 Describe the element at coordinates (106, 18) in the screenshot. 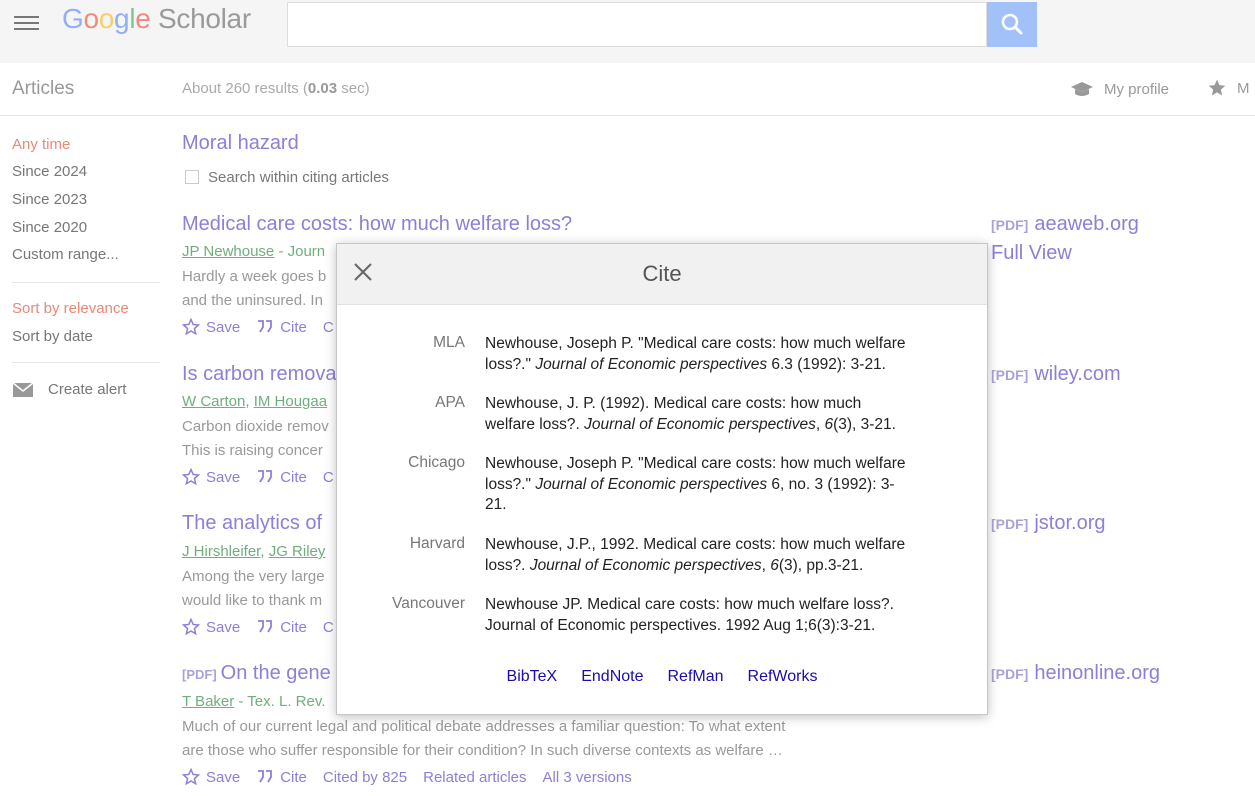

I see `logo-google: Google` at that location.